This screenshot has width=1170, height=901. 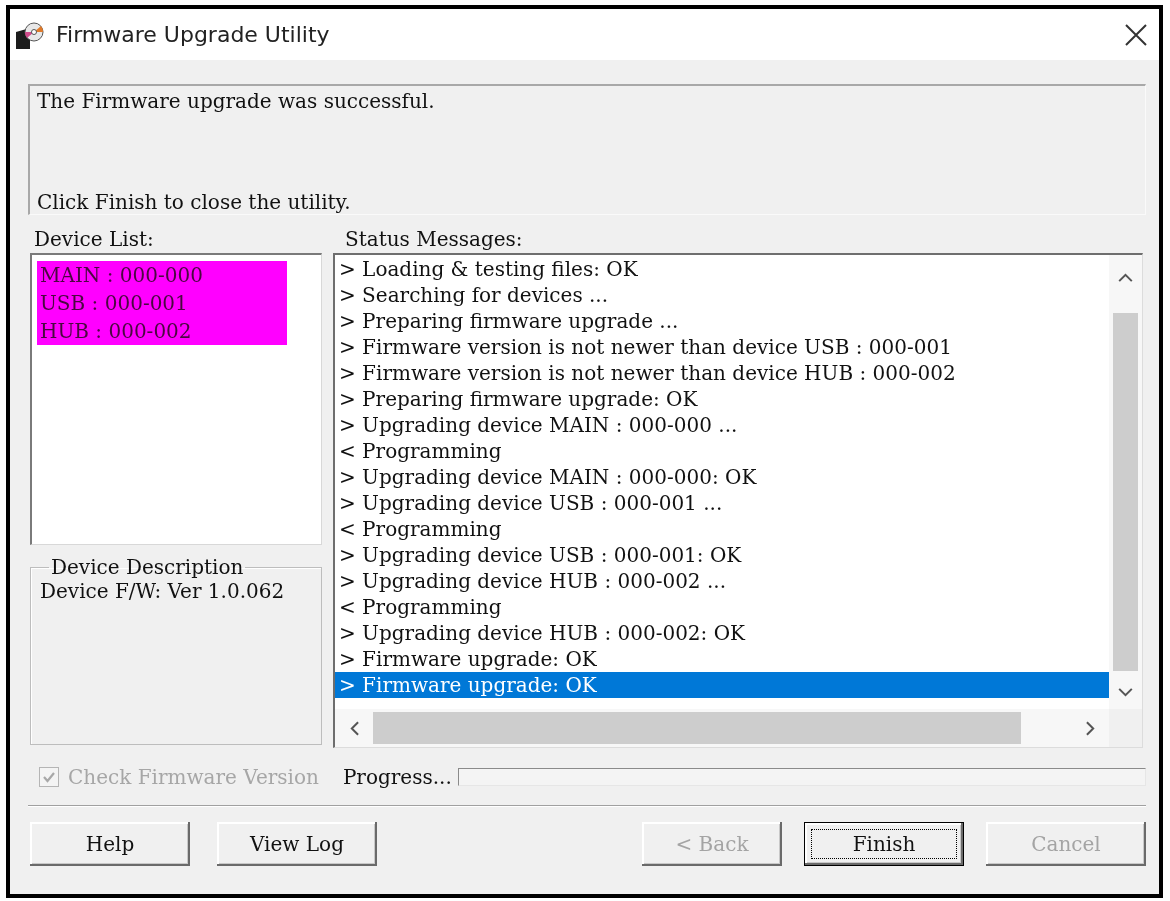 I want to click on status-messages-label: Status Messages:, so click(x=433, y=239).